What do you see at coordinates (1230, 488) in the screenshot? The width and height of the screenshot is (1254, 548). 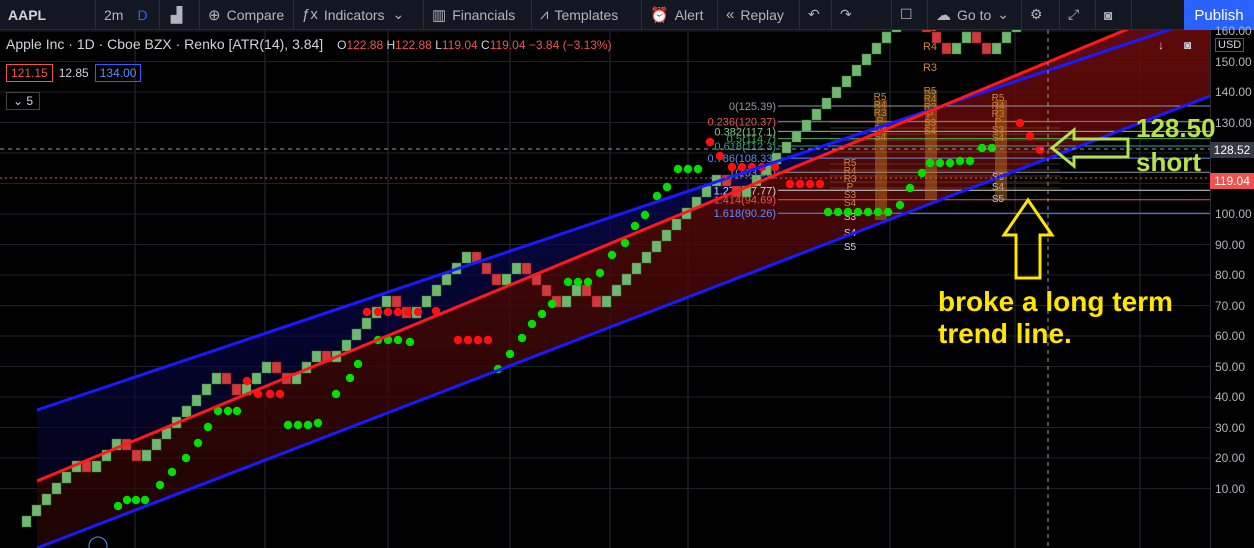 I see `price-tick-label: 10.00` at bounding box center [1230, 488].